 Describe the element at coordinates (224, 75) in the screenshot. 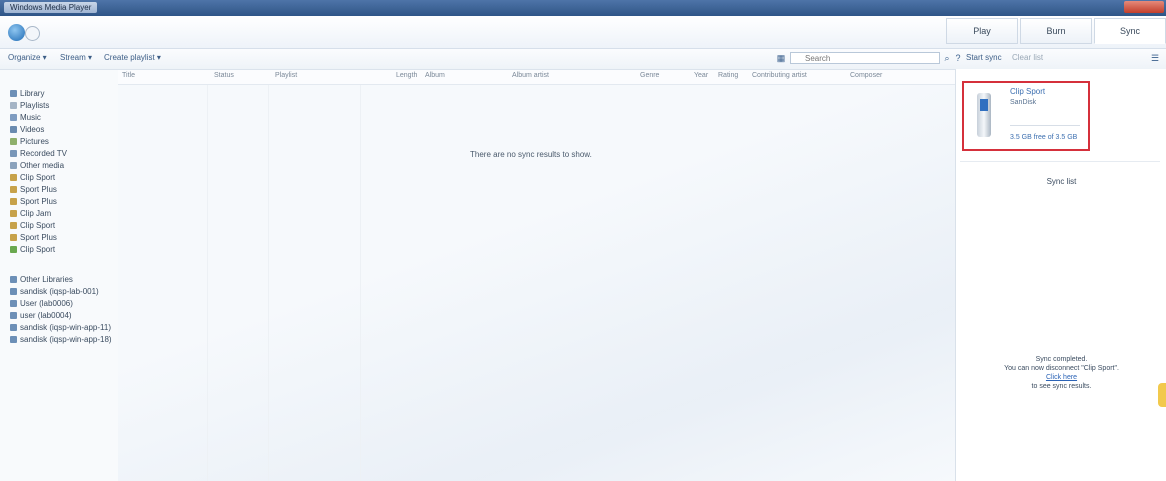

I see `column-header-status: Status` at that location.